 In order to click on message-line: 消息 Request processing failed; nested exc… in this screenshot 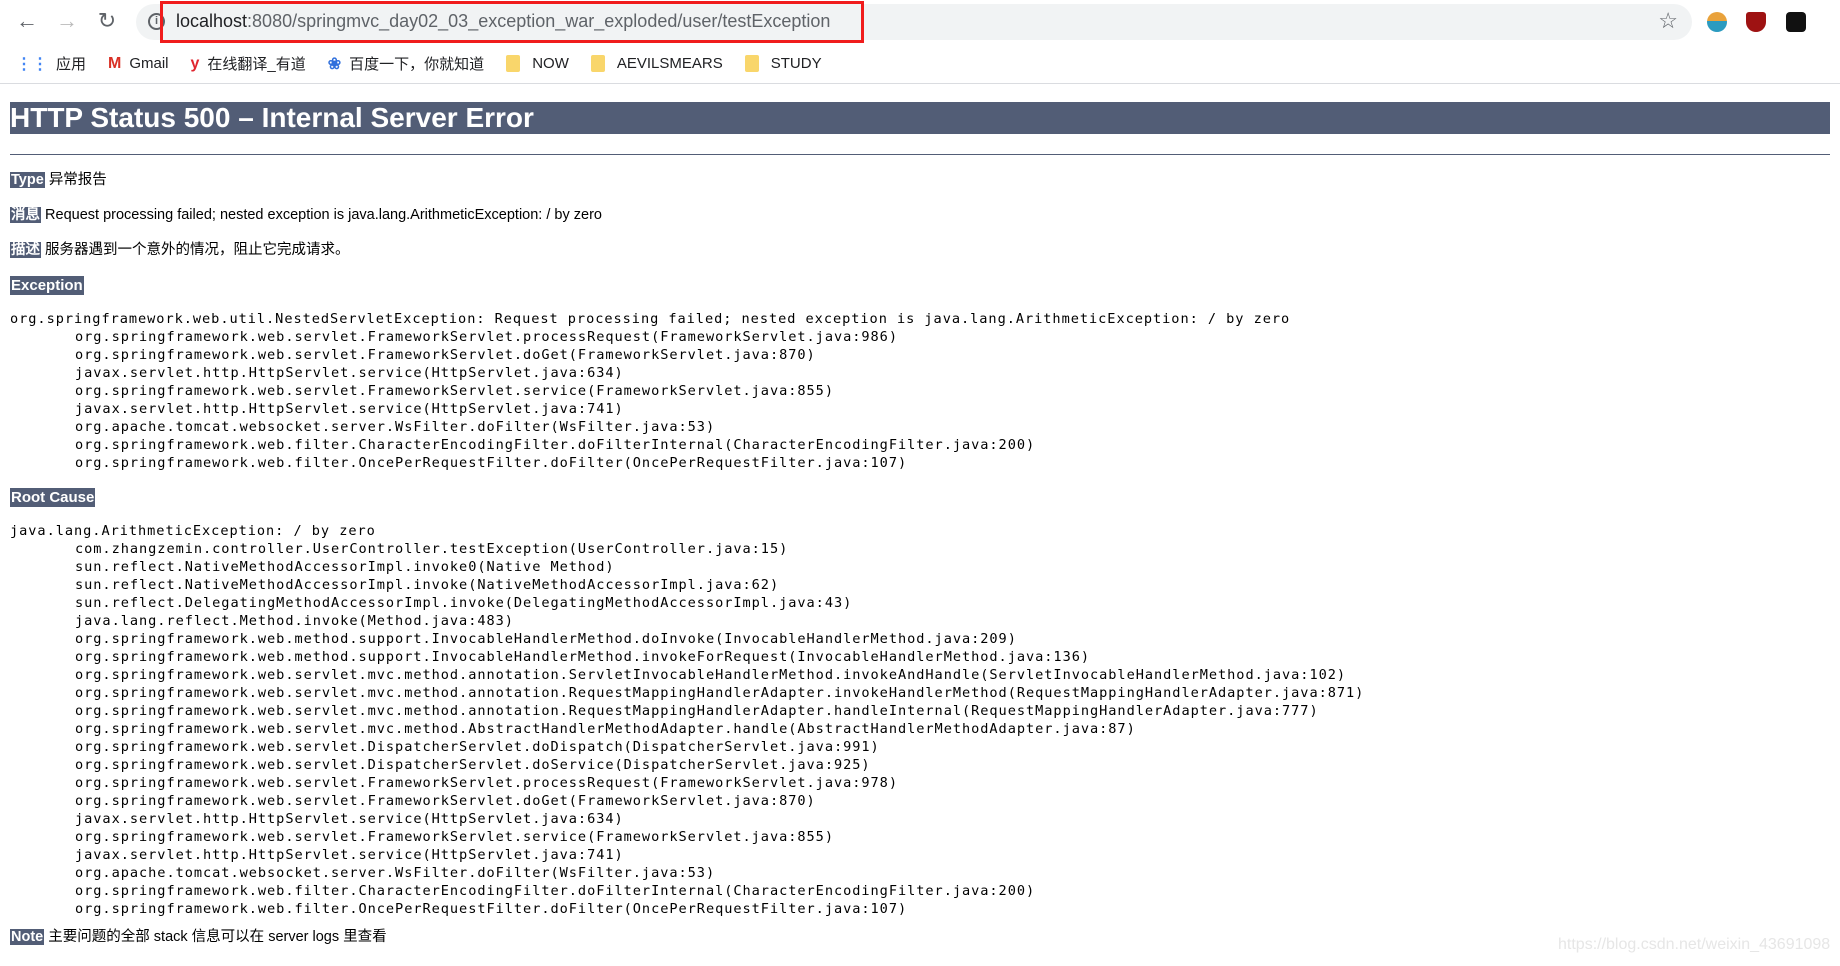, I will do `click(920, 215)`.